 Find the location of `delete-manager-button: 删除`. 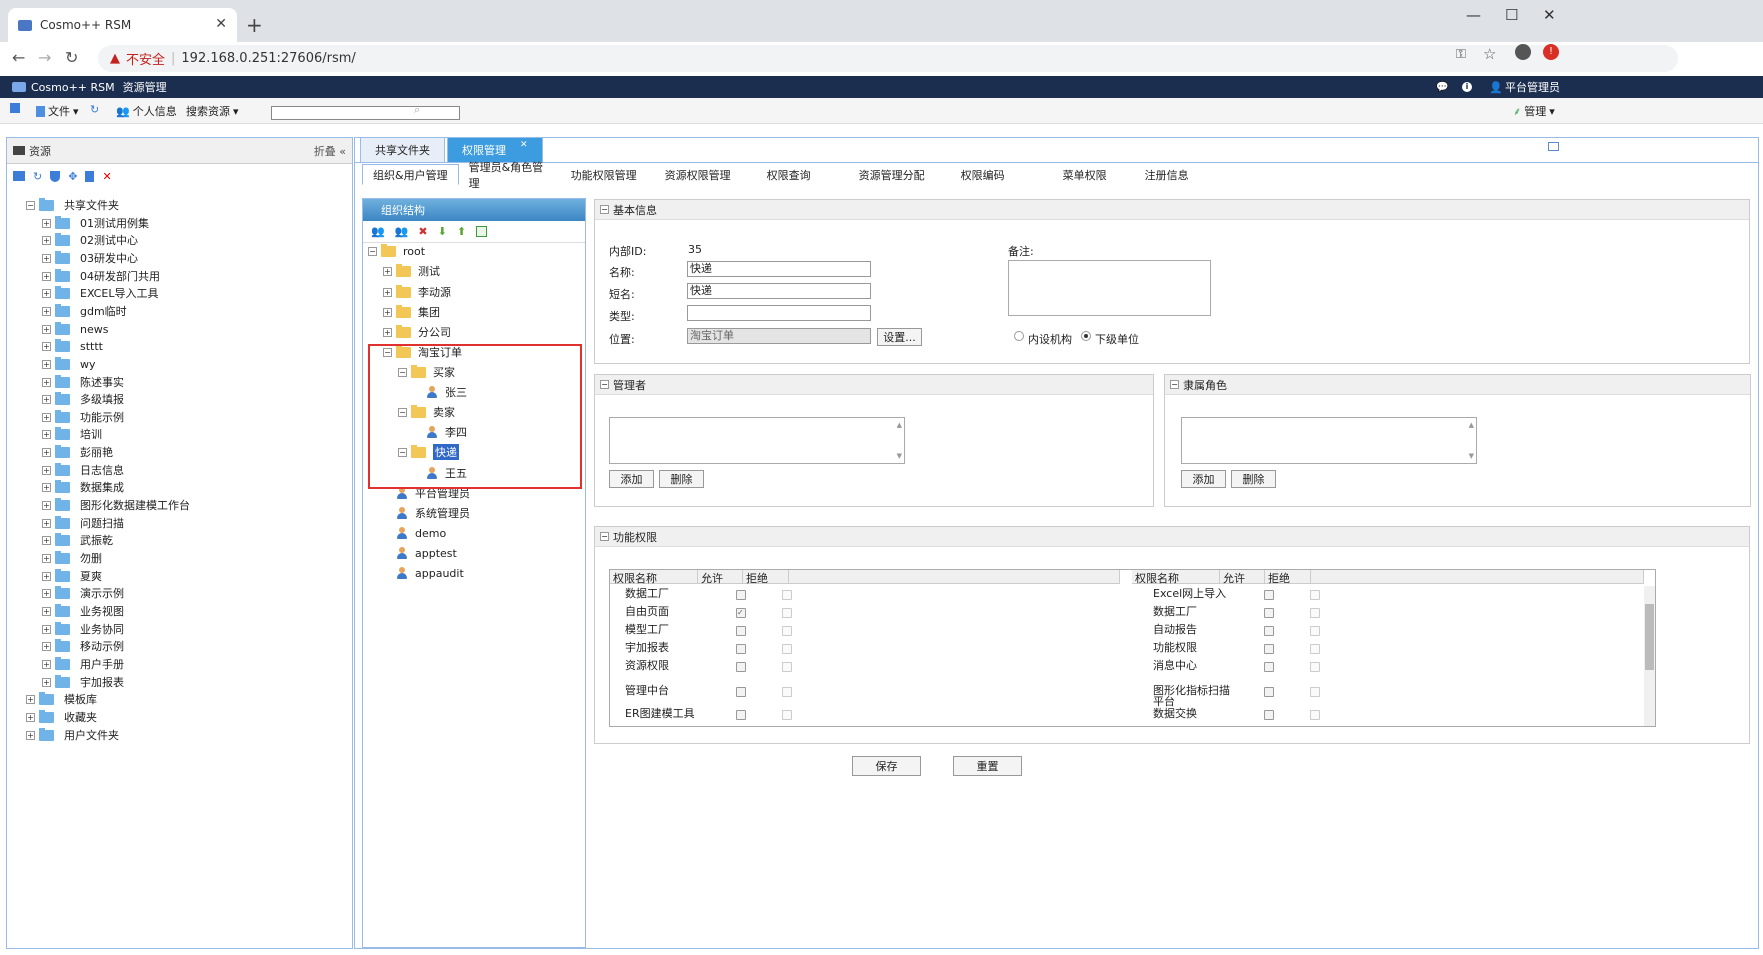

delete-manager-button: 删除 is located at coordinates (681, 479).